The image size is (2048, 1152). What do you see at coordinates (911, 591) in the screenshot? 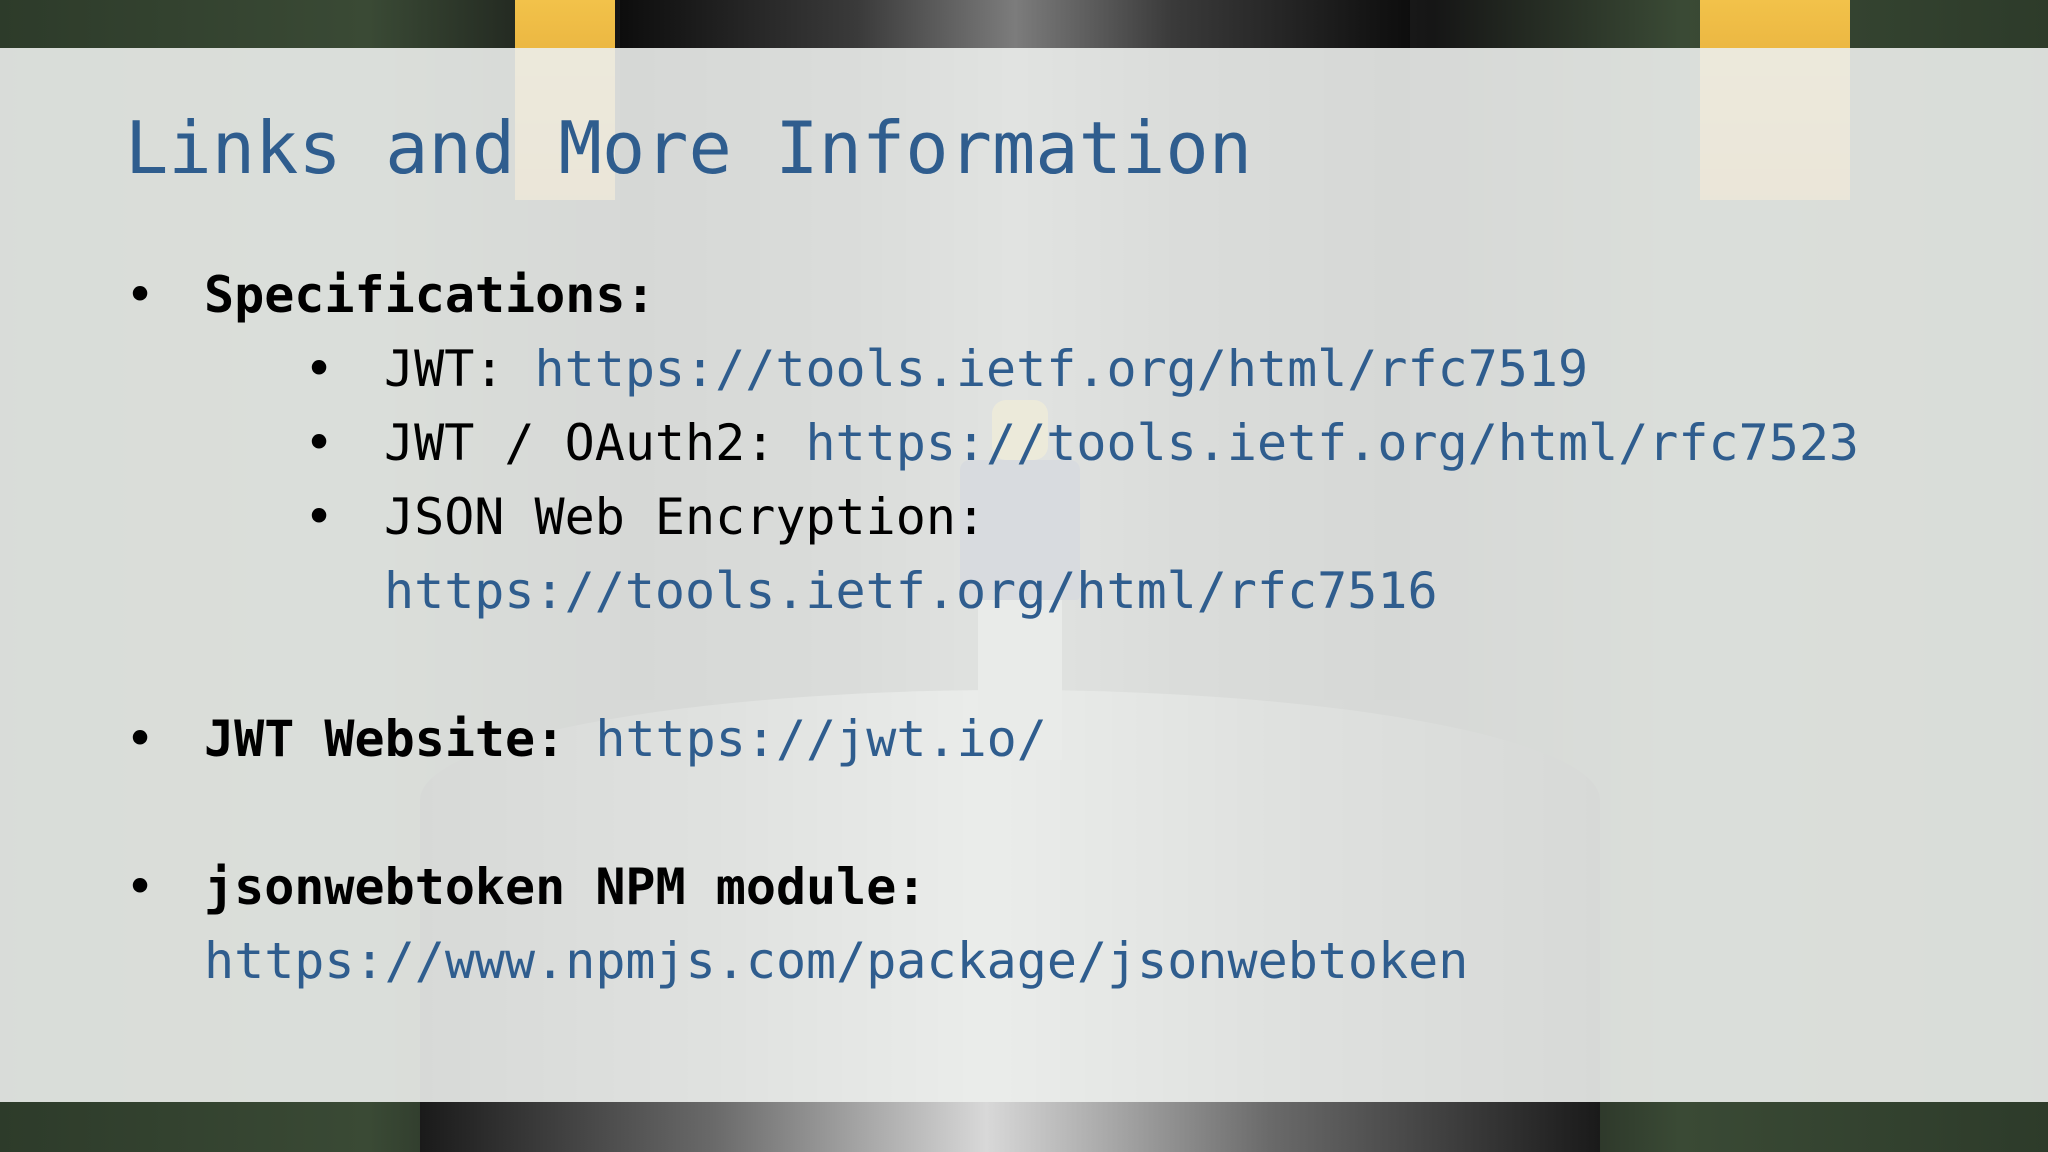
I see `jwe-link: https://tools.ietf.org/html/rfc7516` at bounding box center [911, 591].